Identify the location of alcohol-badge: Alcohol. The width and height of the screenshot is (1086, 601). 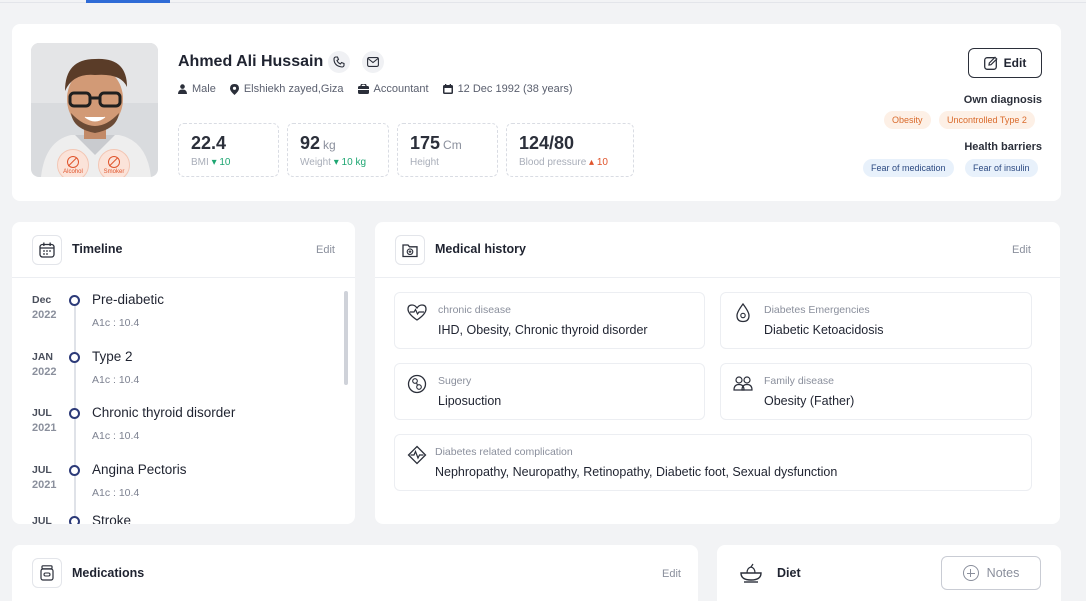
(73, 163).